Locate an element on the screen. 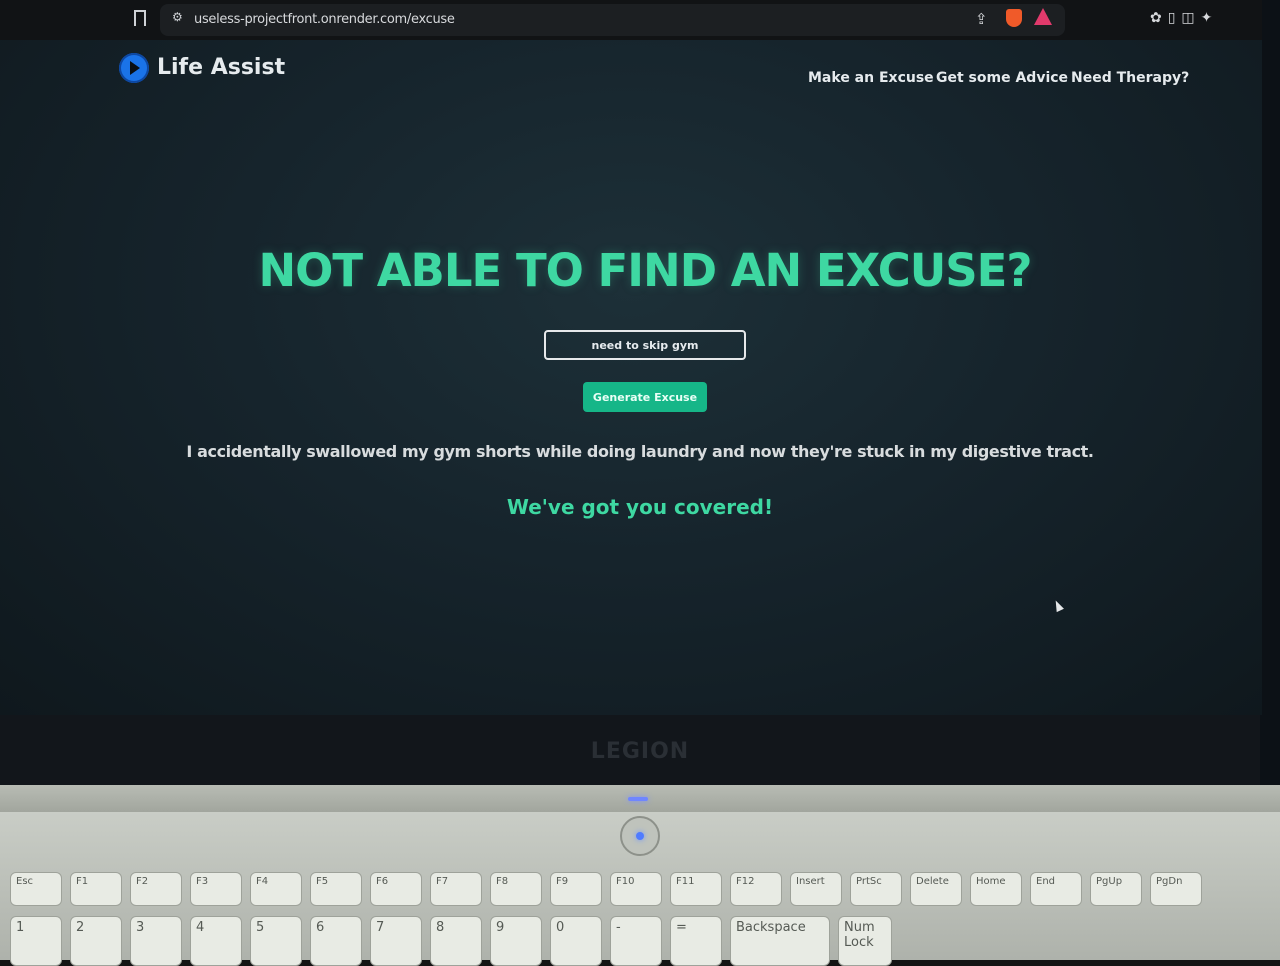 This screenshot has width=1280, height=966. function-key: Home is located at coordinates (996, 889).